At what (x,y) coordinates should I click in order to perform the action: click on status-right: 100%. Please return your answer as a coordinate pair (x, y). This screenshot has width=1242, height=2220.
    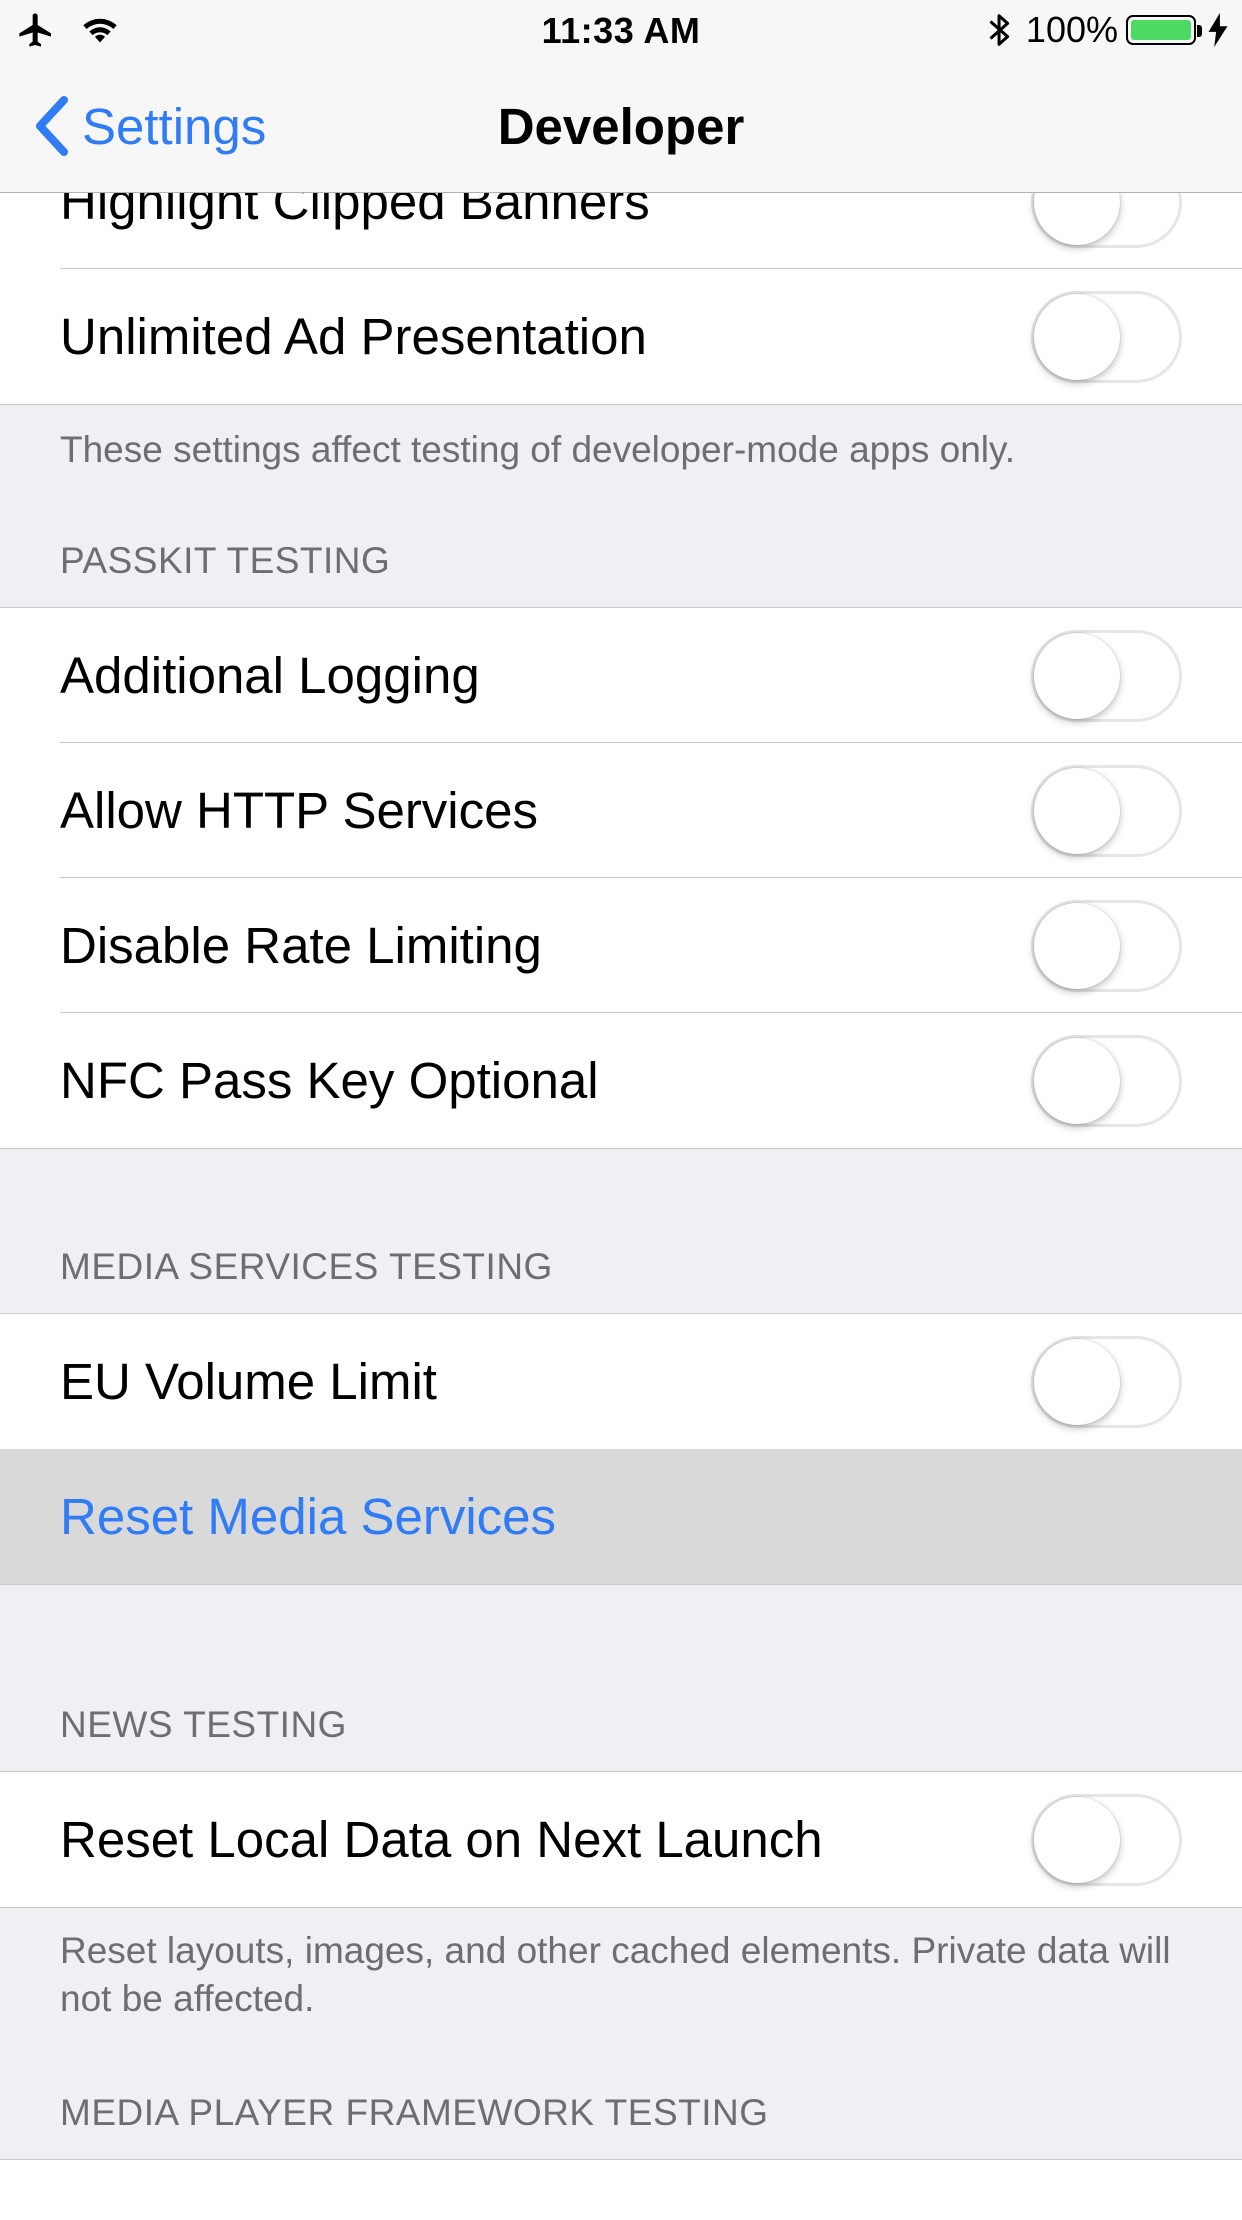
    Looking at the image, I should click on (1108, 29).